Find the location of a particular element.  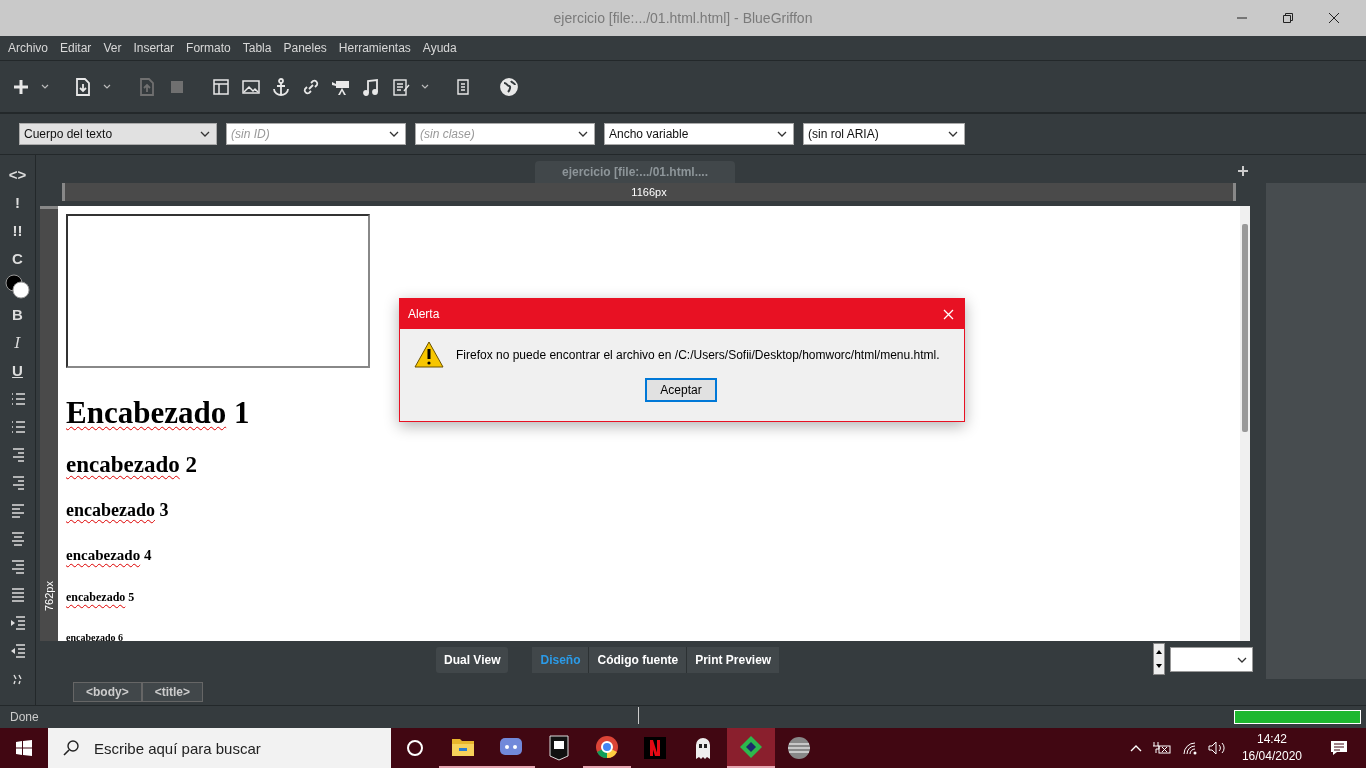

chevron-up-icon is located at coordinates (1135, 748).